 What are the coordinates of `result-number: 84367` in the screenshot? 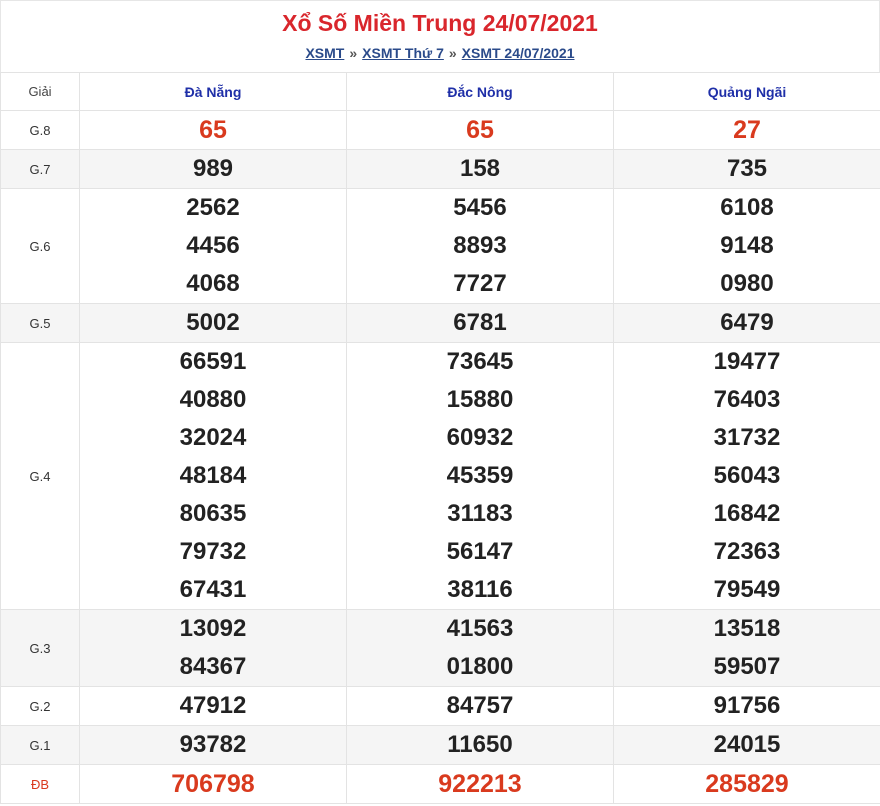 It's located at (213, 666).